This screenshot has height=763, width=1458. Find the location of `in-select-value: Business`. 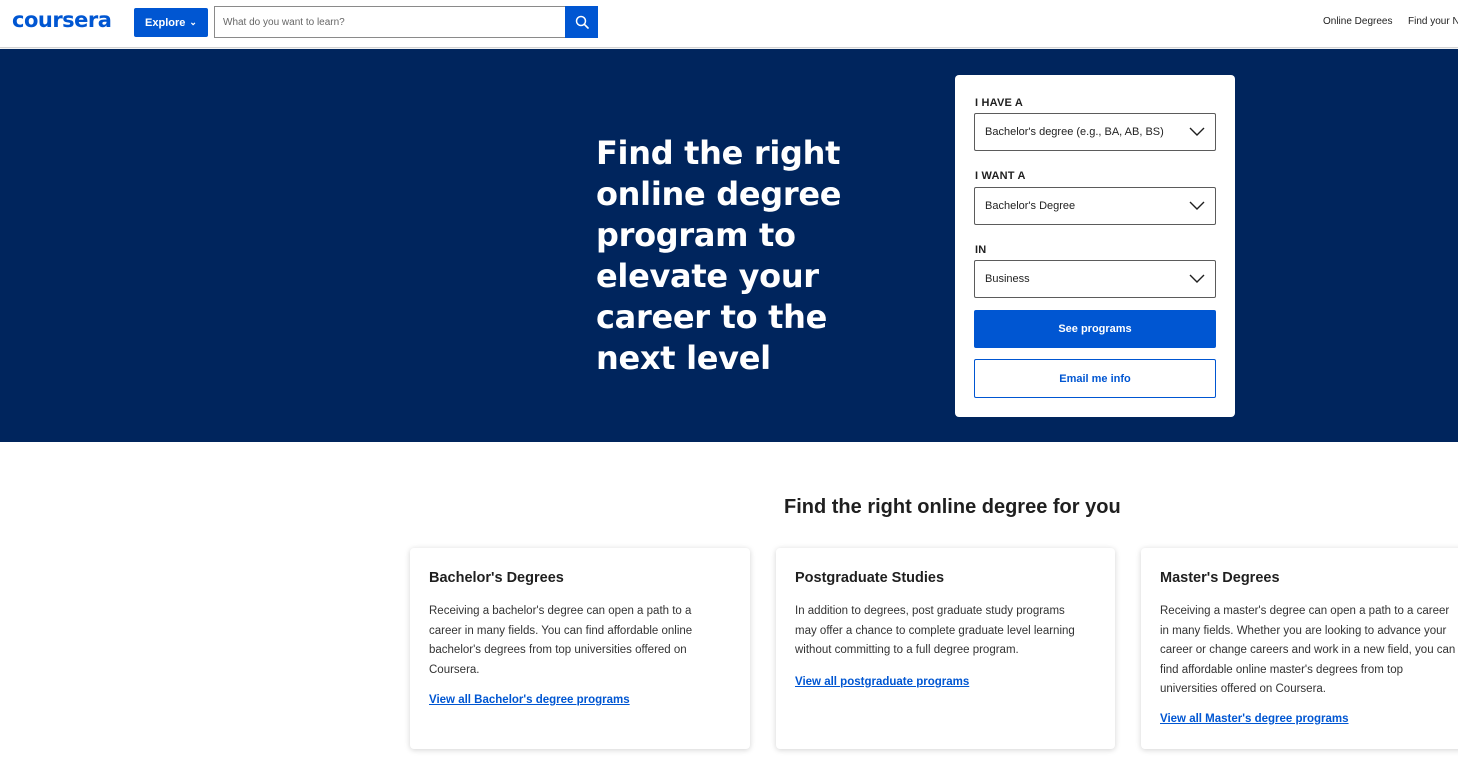

in-select-value: Business is located at coordinates (1007, 279).